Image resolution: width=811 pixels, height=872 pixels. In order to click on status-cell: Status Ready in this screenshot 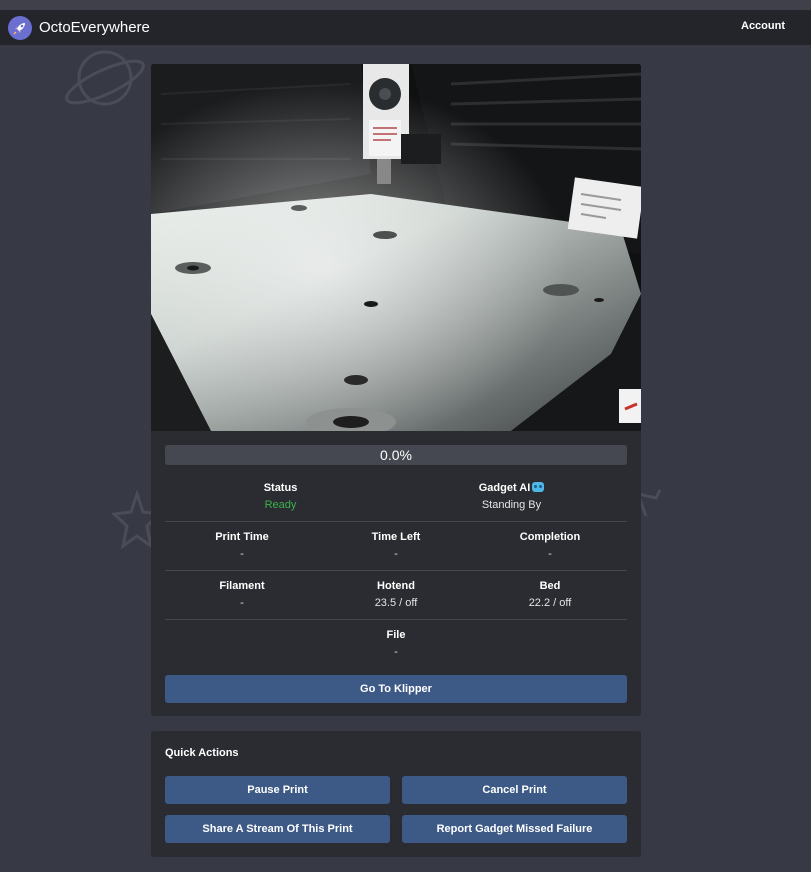, I will do `click(280, 496)`.